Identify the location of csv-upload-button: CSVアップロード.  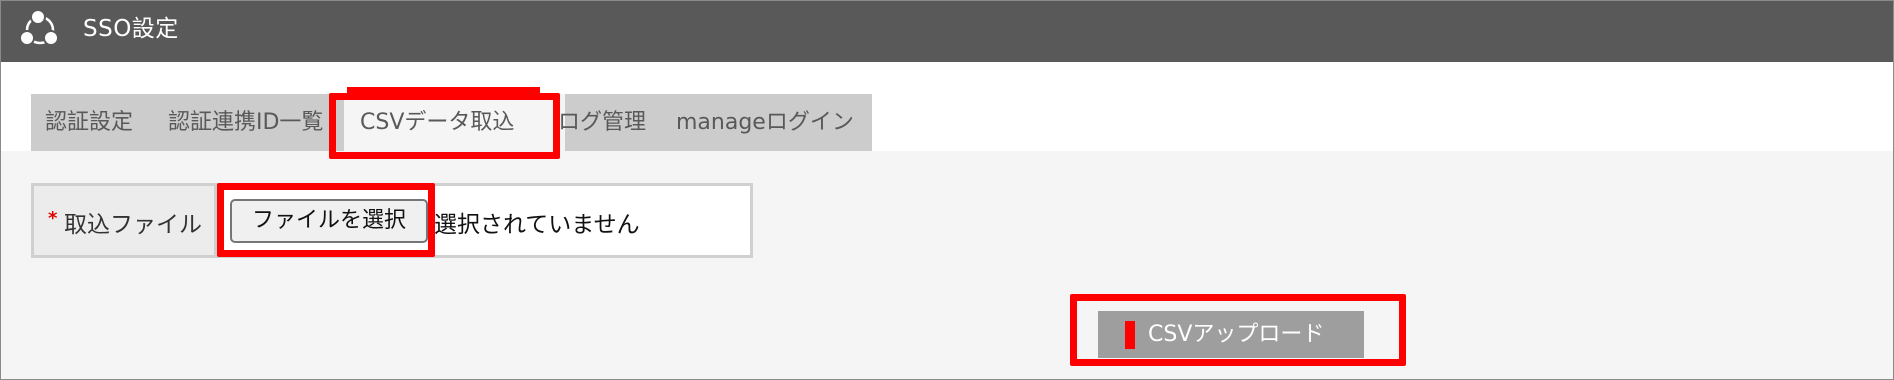
(1231, 334).